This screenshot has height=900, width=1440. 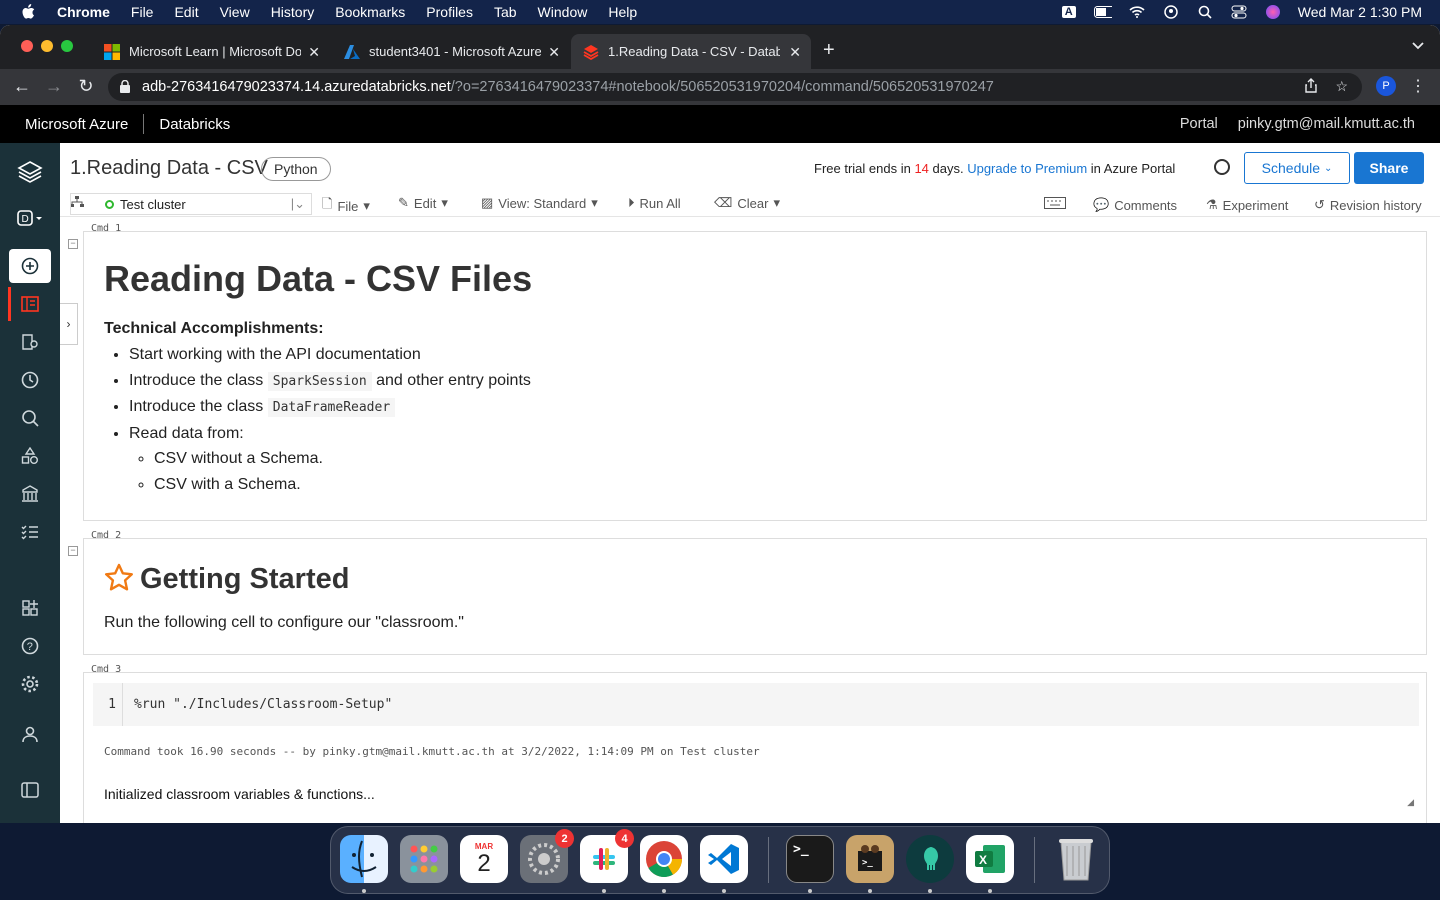 What do you see at coordinates (1027, 168) in the screenshot?
I see `upgrade-link: Upgrade to Premium` at bounding box center [1027, 168].